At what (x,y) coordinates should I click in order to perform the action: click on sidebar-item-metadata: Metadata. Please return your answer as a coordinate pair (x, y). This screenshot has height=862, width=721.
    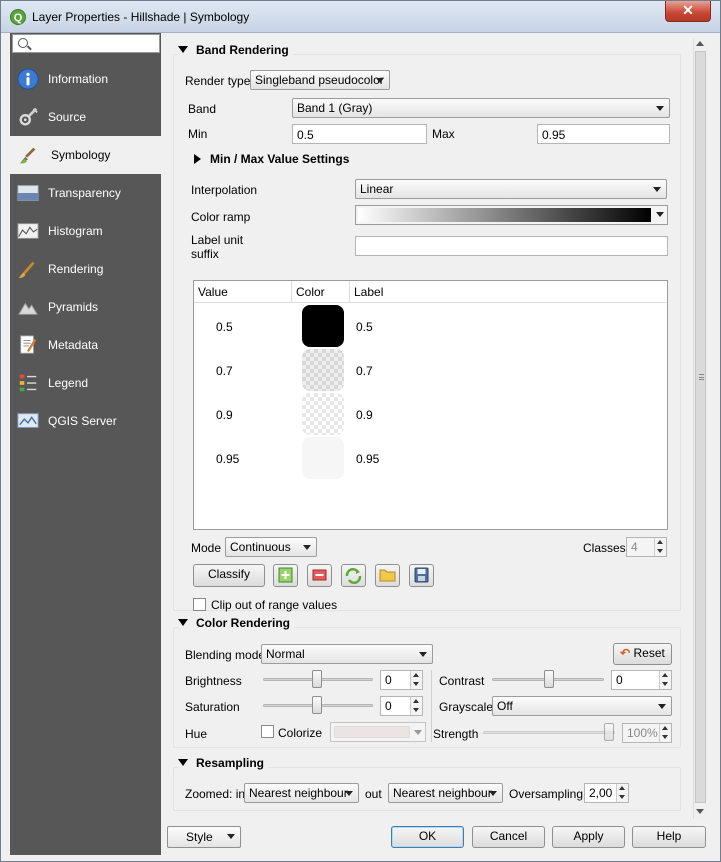
    Looking at the image, I should click on (85, 345).